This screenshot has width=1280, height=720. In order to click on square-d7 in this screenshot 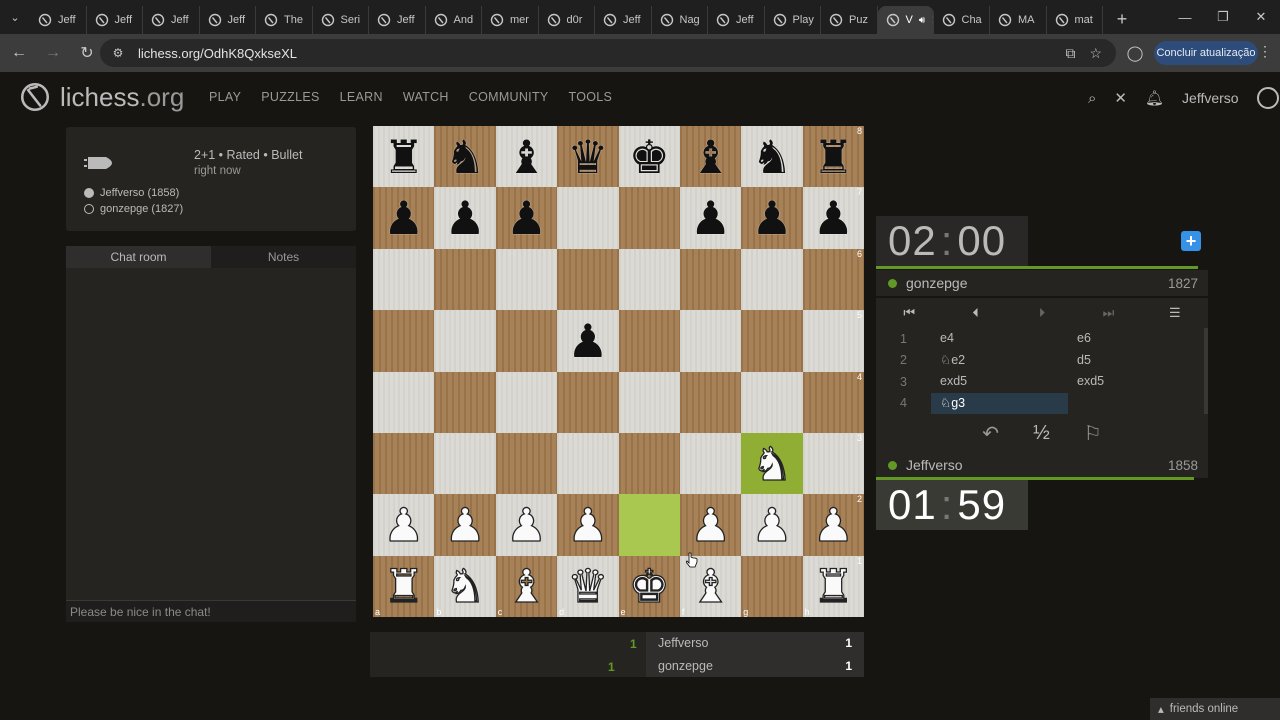, I will do `click(588, 218)`.